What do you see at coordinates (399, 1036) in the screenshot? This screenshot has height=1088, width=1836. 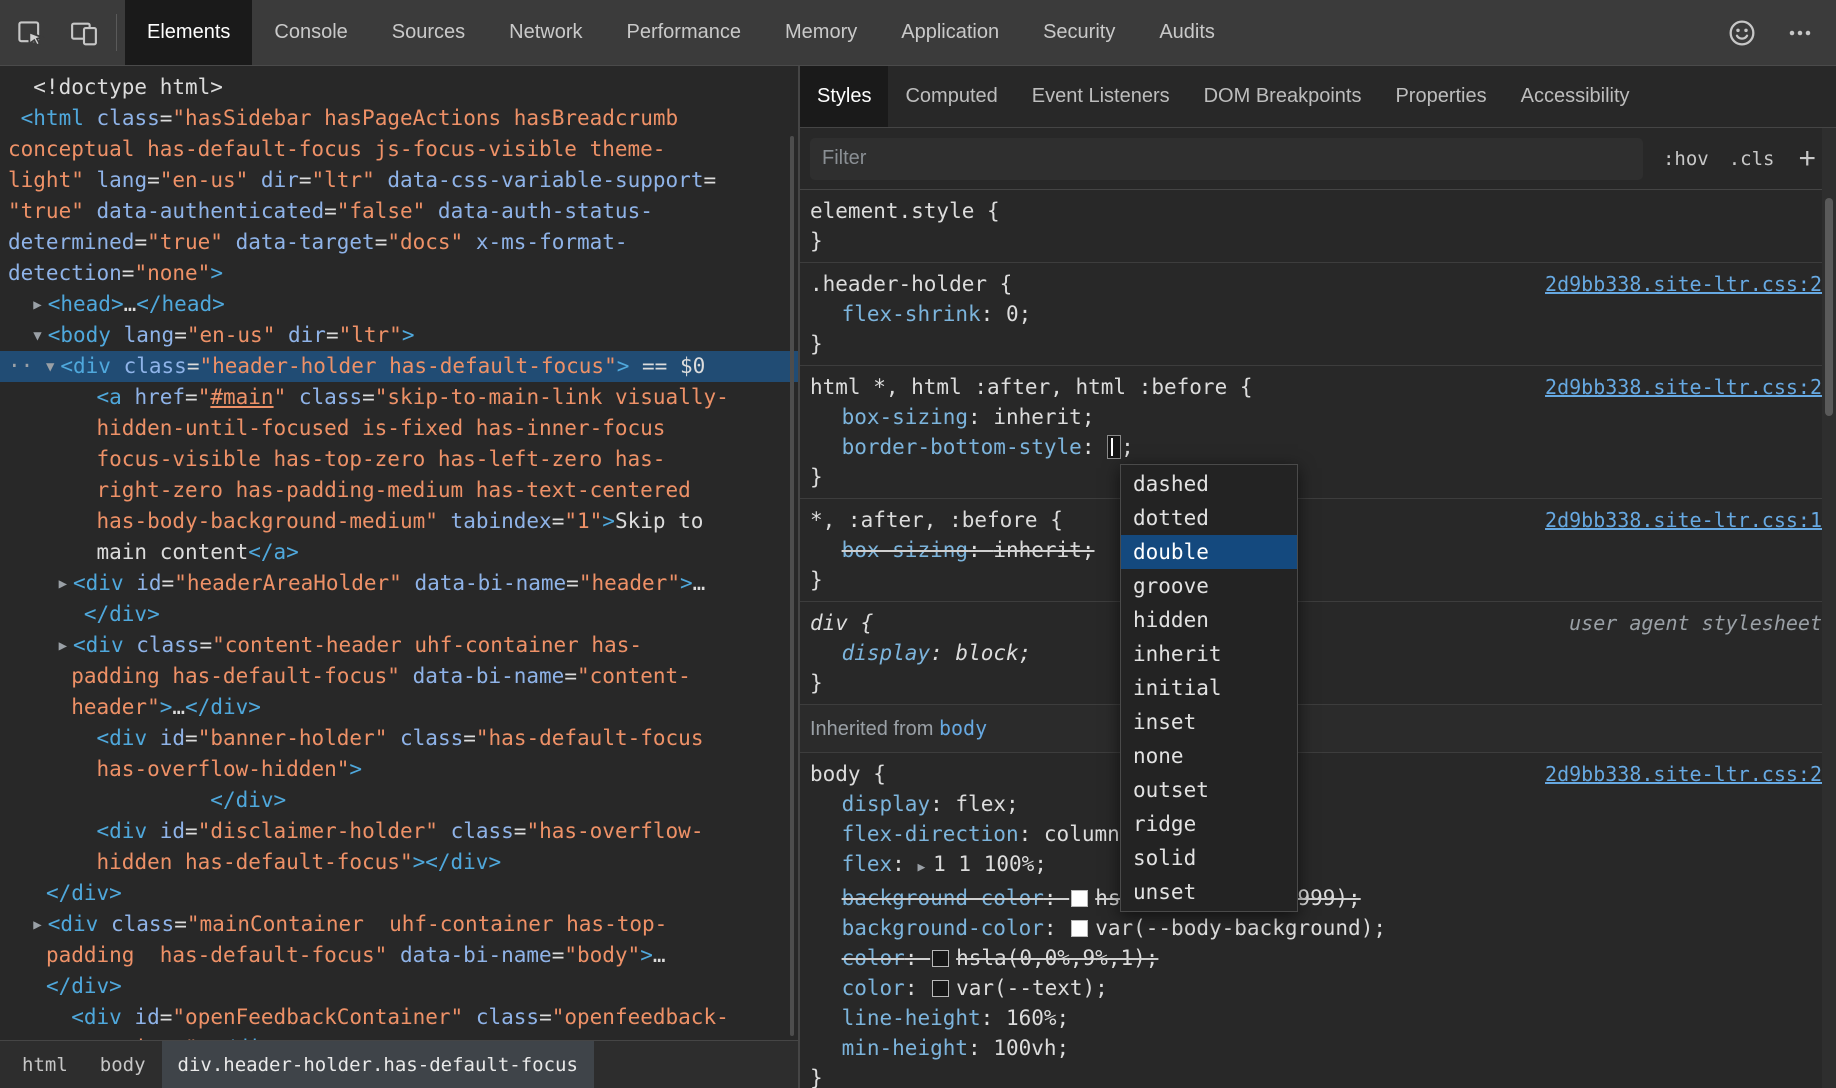 I see `tree-row: container"></div>` at bounding box center [399, 1036].